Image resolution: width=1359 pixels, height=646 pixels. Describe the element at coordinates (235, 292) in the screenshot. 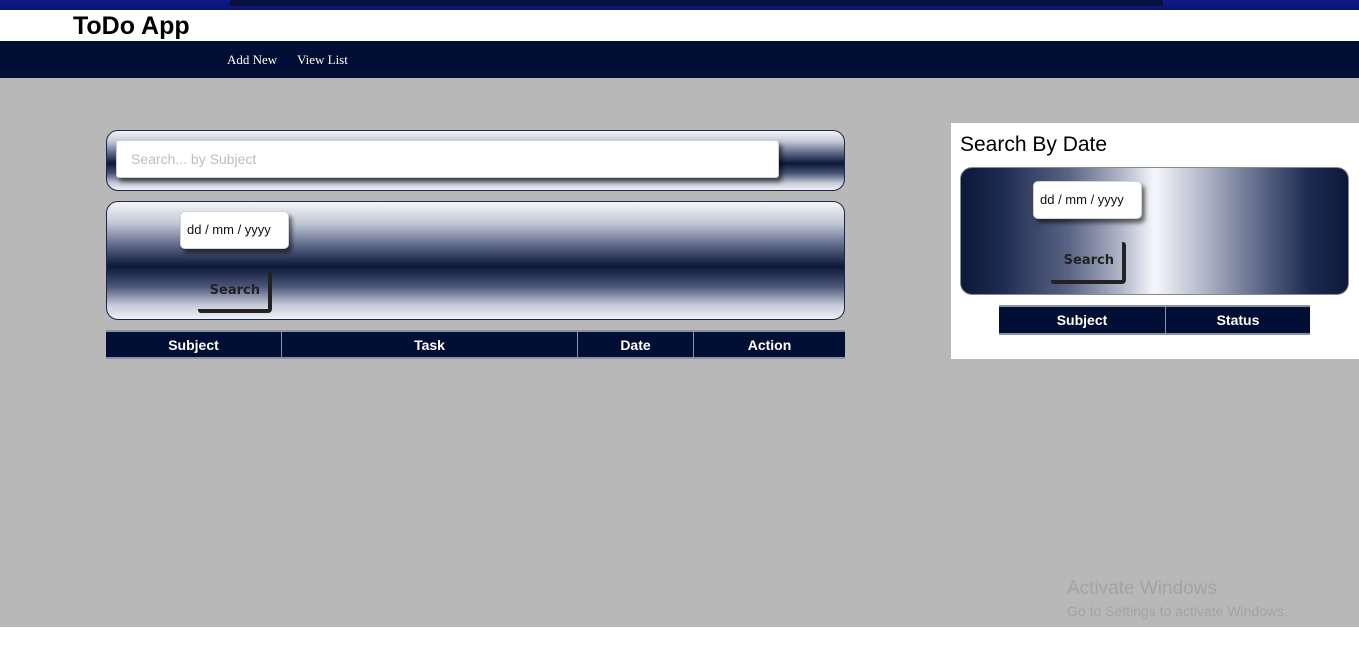

I see `date-search-button: Search` at that location.